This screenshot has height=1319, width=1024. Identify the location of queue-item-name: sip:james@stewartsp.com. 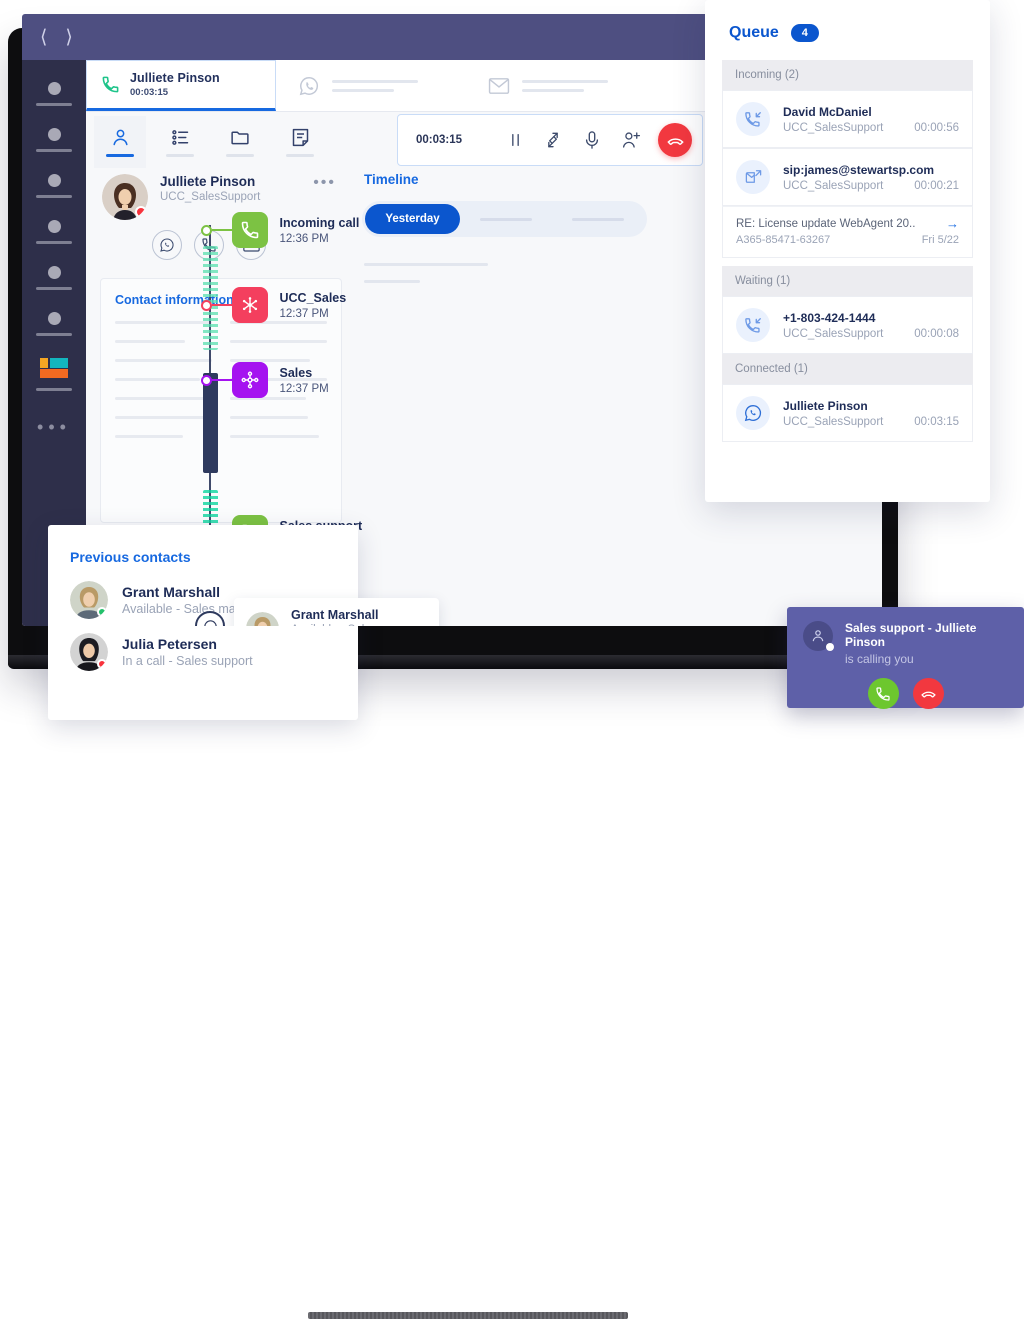
(859, 169).